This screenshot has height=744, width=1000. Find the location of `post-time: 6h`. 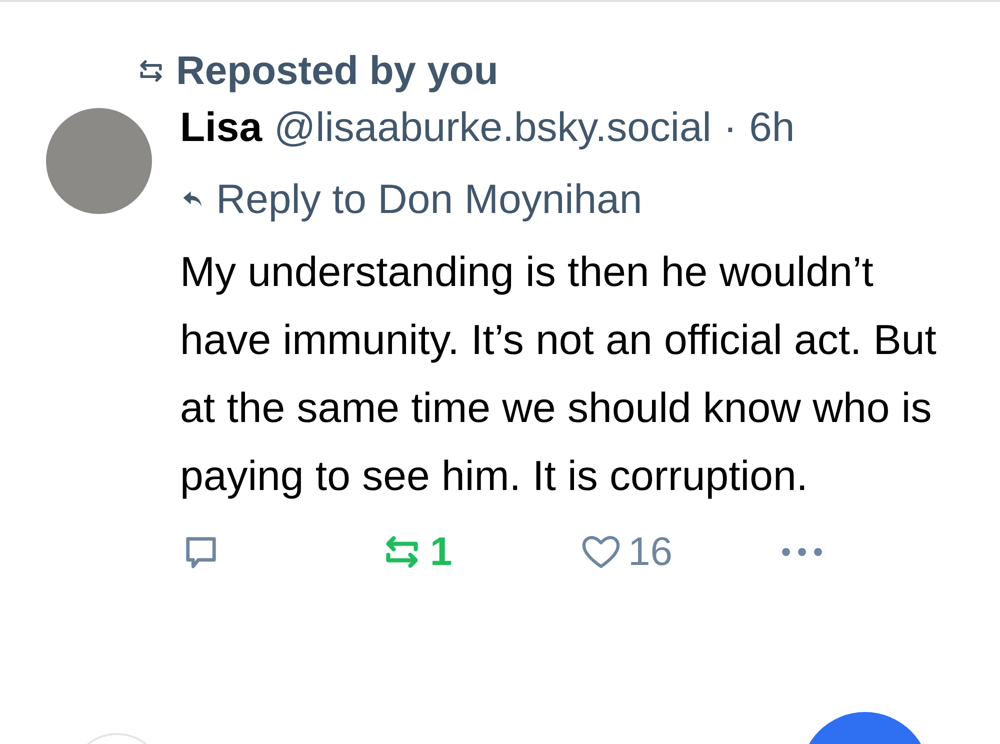

post-time: 6h is located at coordinates (772, 127).